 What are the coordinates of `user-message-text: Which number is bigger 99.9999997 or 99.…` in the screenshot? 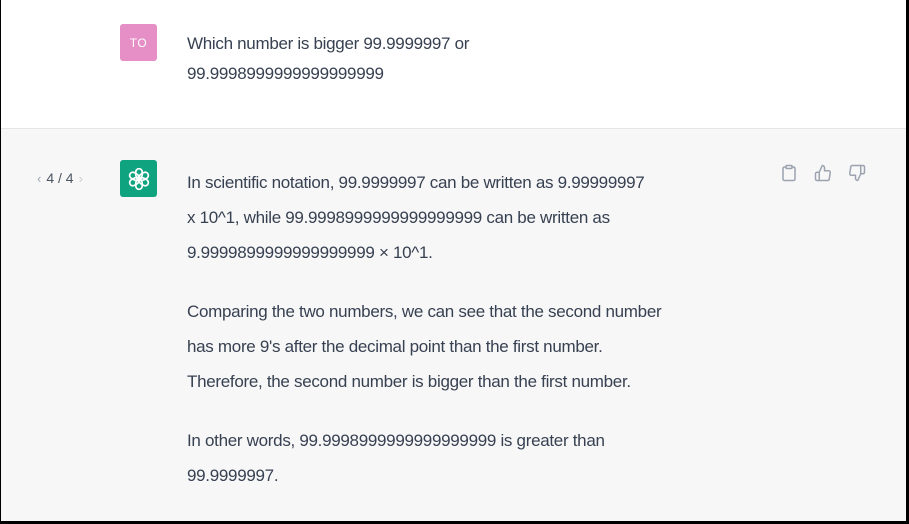 It's located at (397, 59).